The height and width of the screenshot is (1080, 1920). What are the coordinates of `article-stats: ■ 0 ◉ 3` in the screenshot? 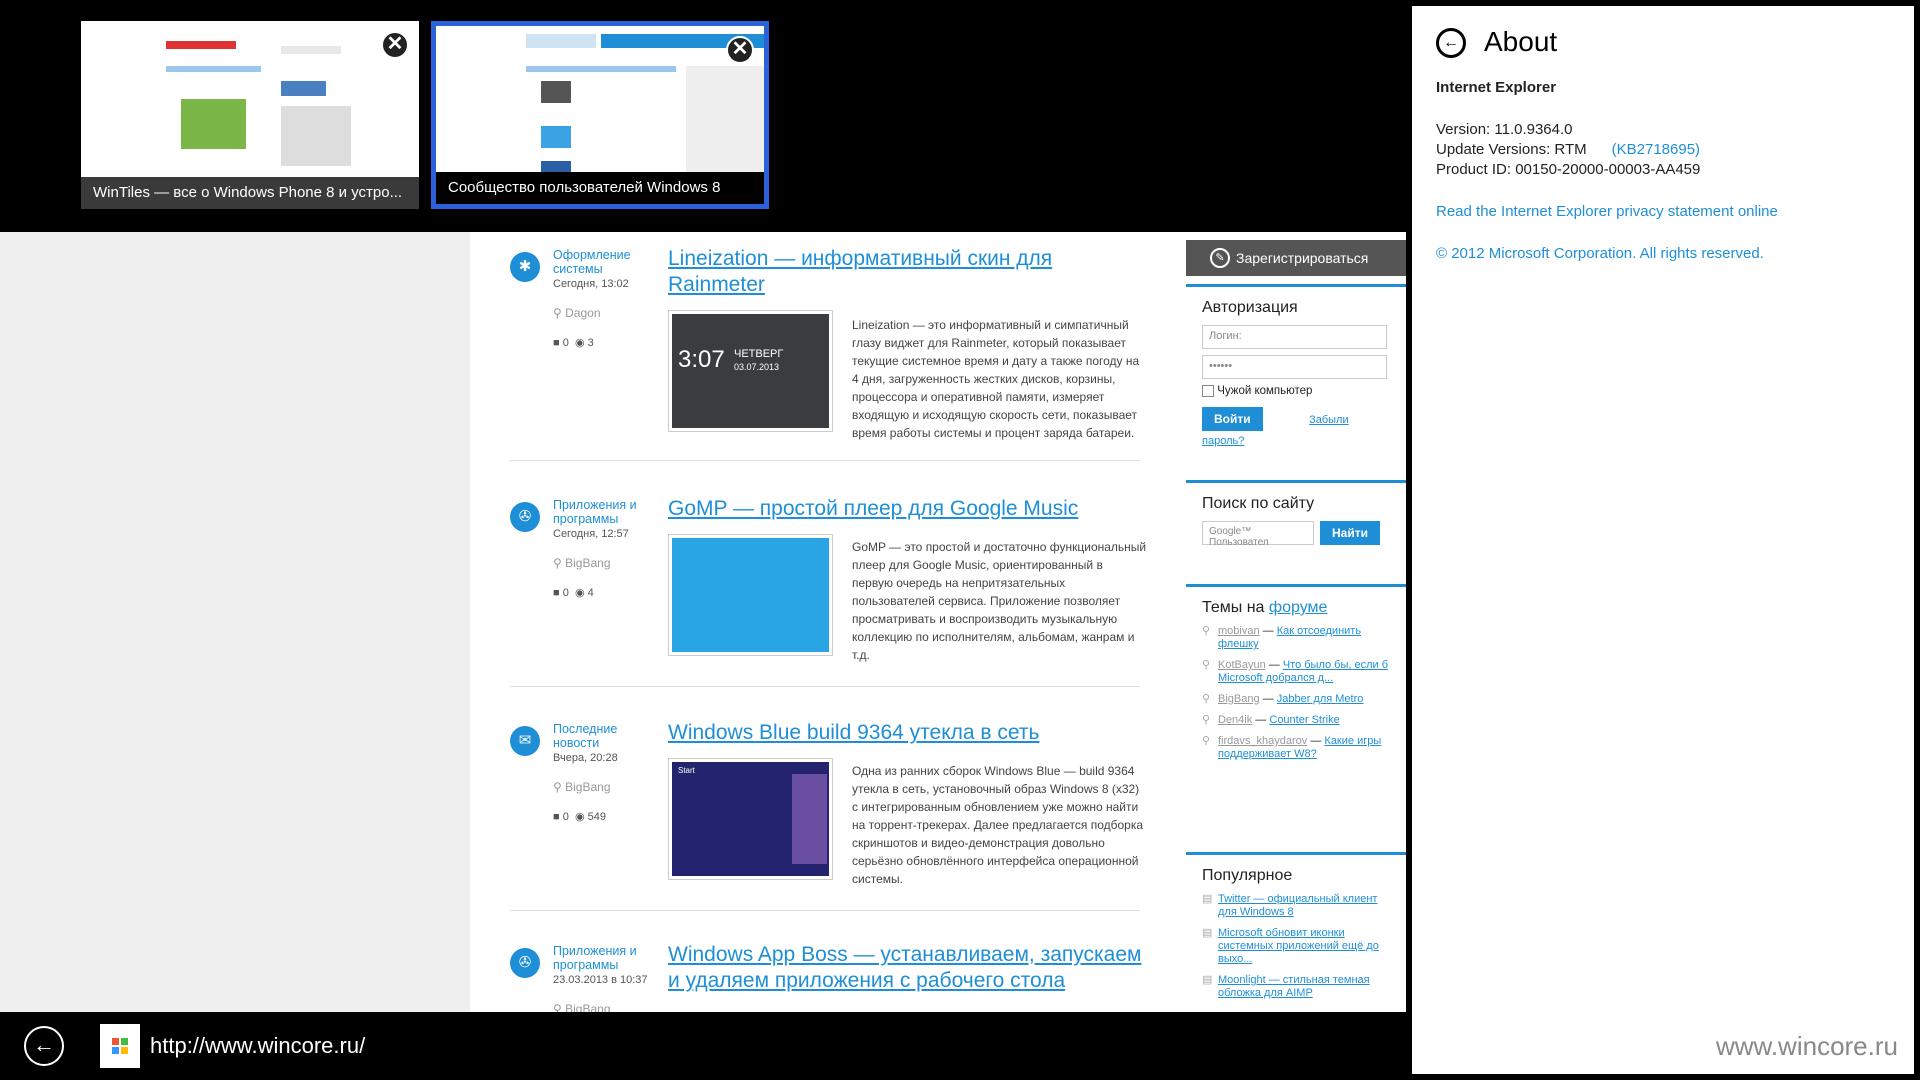 It's located at (573, 342).